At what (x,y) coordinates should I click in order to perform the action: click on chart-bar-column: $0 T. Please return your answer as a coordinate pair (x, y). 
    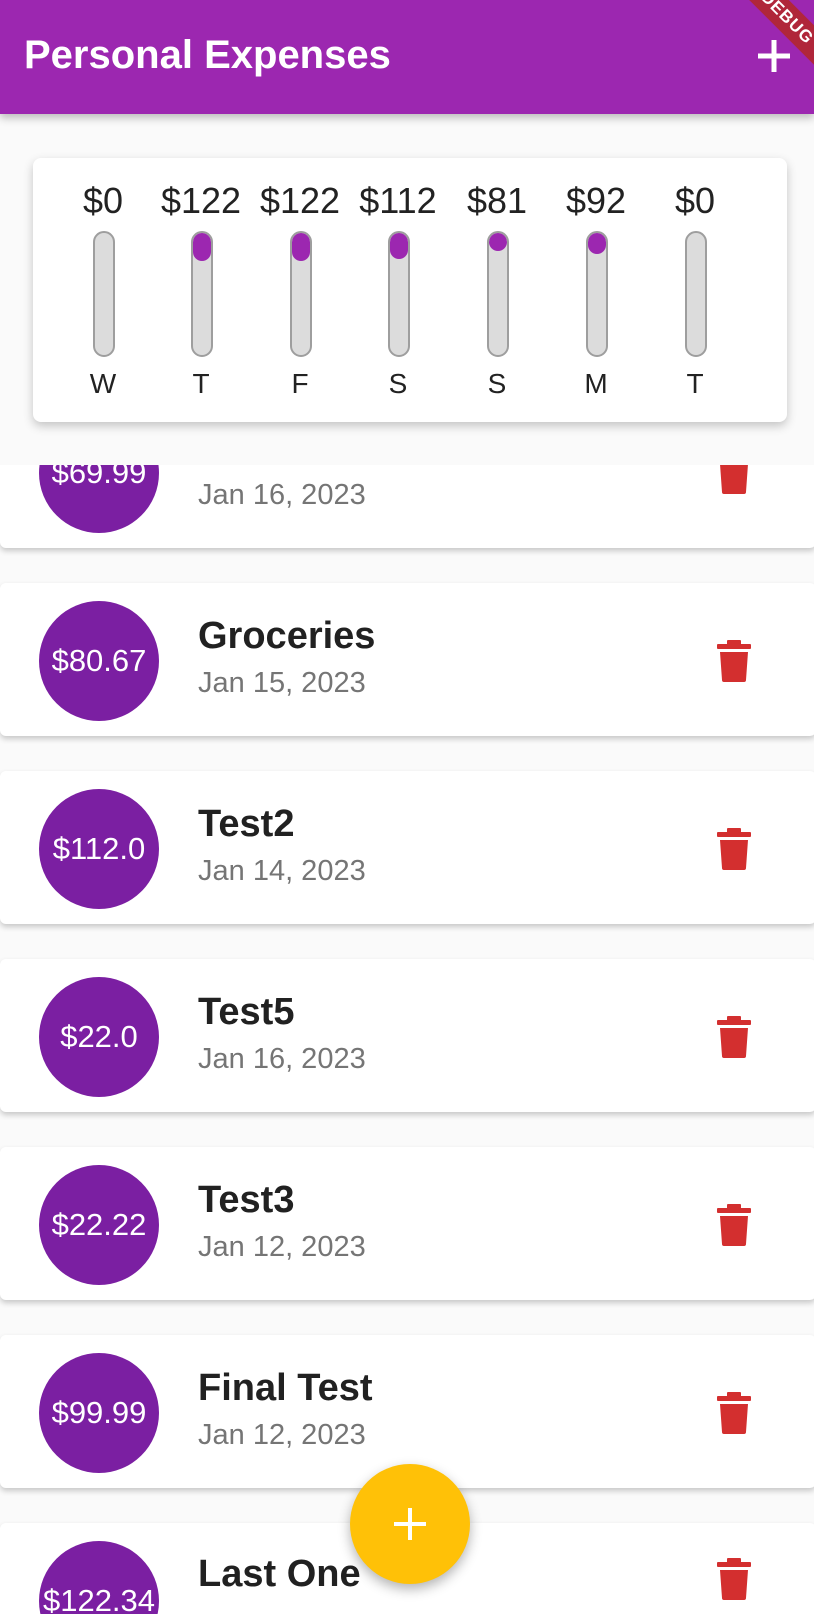
    Looking at the image, I should click on (695, 290).